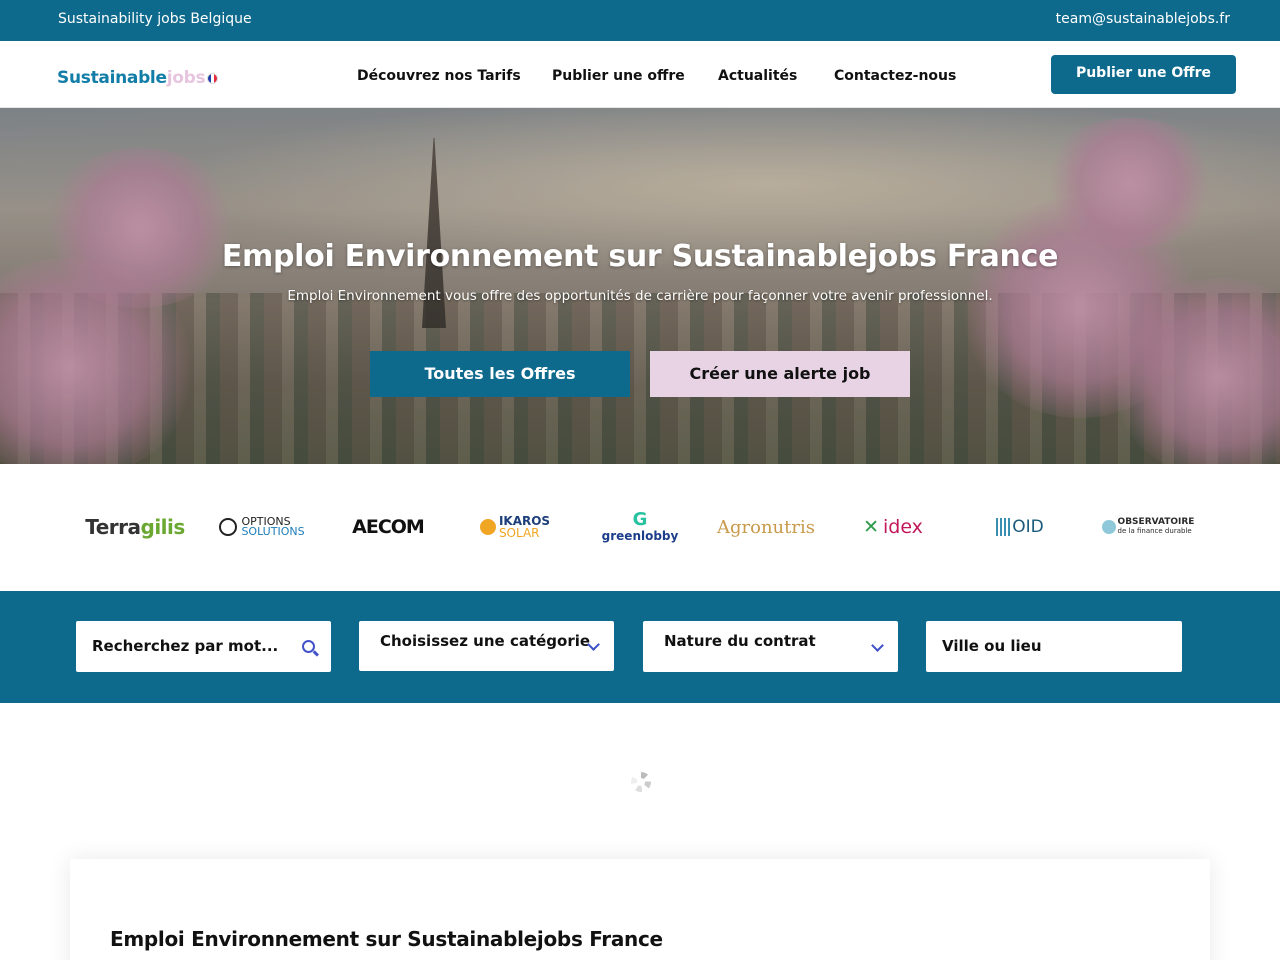  I want to click on oid-bars-icon, so click(1003, 527).